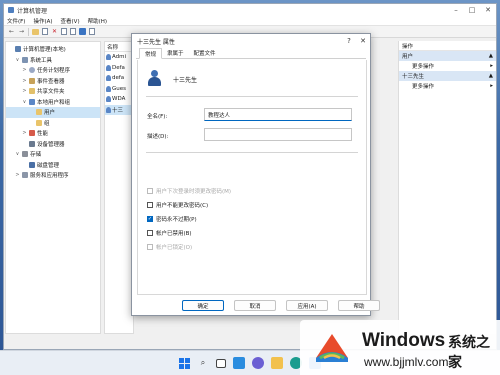 The height and width of the screenshot is (375, 500). I want to click on dialog-title: 十三先生 属性, so click(156, 42).